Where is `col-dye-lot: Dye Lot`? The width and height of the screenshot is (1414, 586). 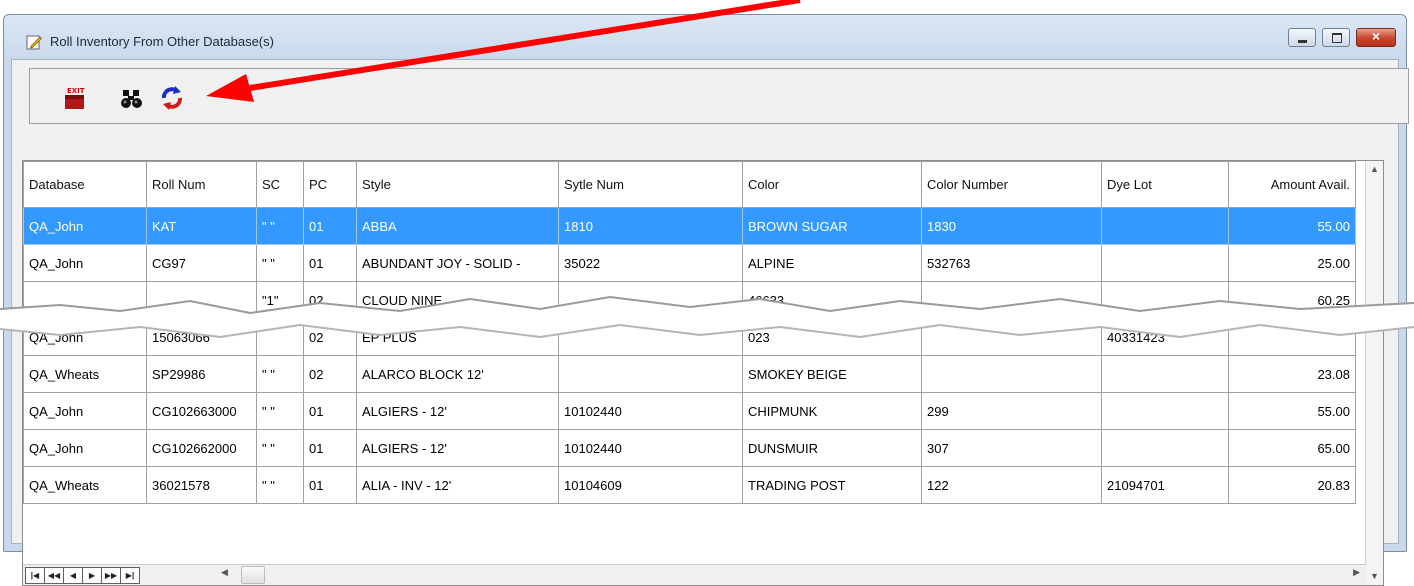
col-dye-lot: Dye Lot is located at coordinates (1165, 184).